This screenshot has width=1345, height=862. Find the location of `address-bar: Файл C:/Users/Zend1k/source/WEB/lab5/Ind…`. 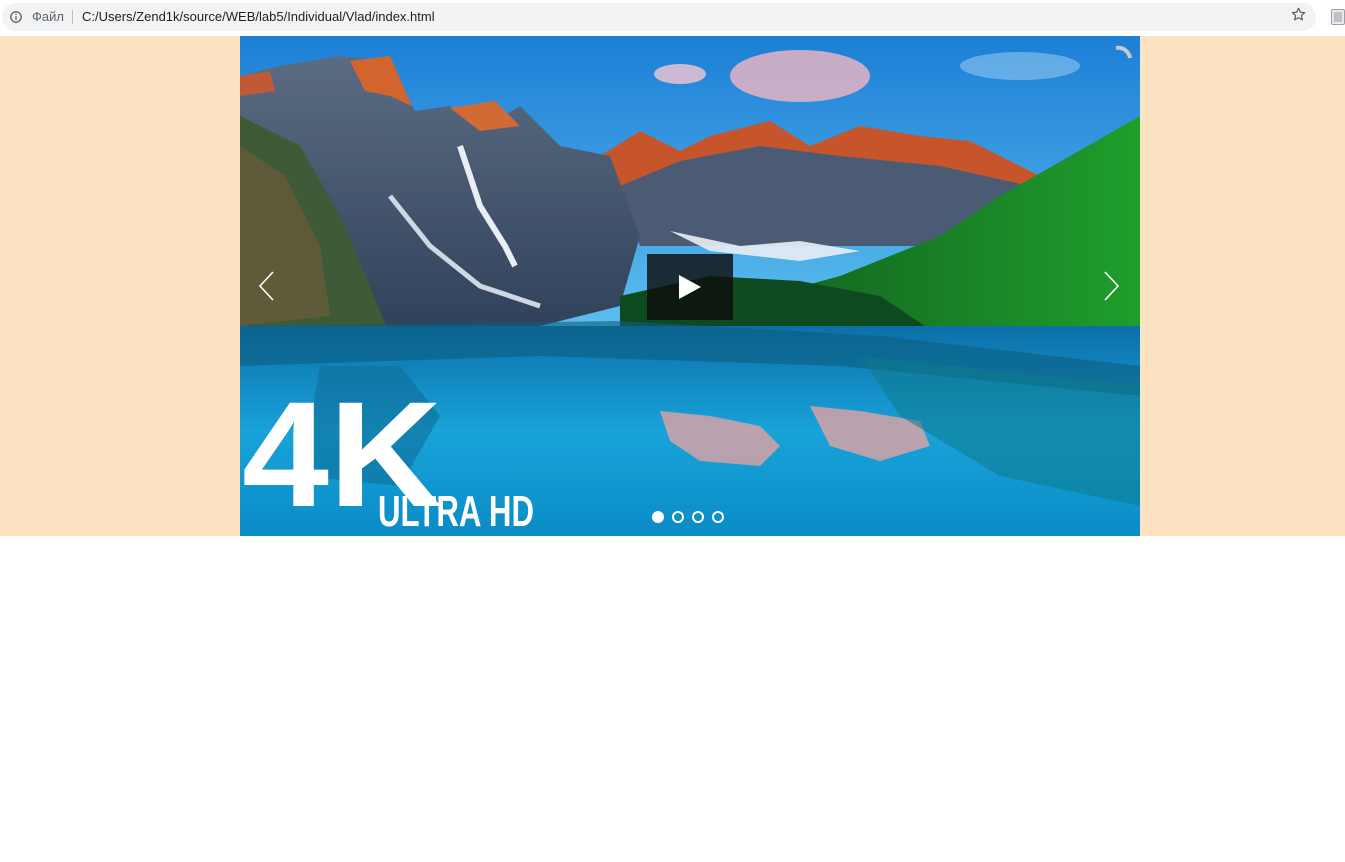

address-bar: Файл C:/Users/Zend1k/source/WEB/lab5/Ind… is located at coordinates (672, 18).